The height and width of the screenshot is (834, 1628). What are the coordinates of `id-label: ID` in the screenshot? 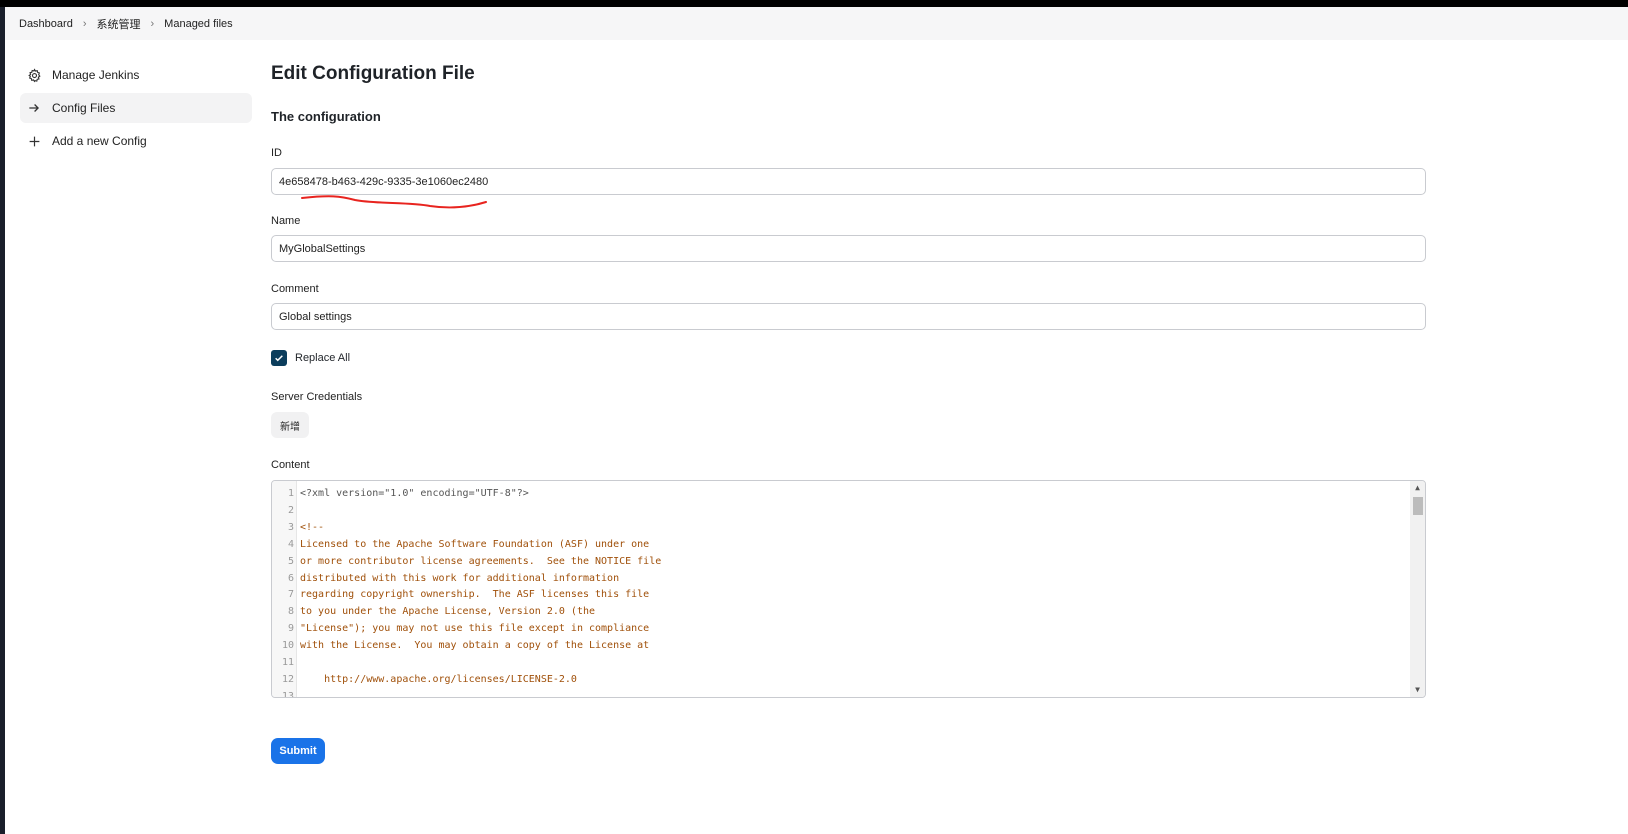 It's located at (276, 153).